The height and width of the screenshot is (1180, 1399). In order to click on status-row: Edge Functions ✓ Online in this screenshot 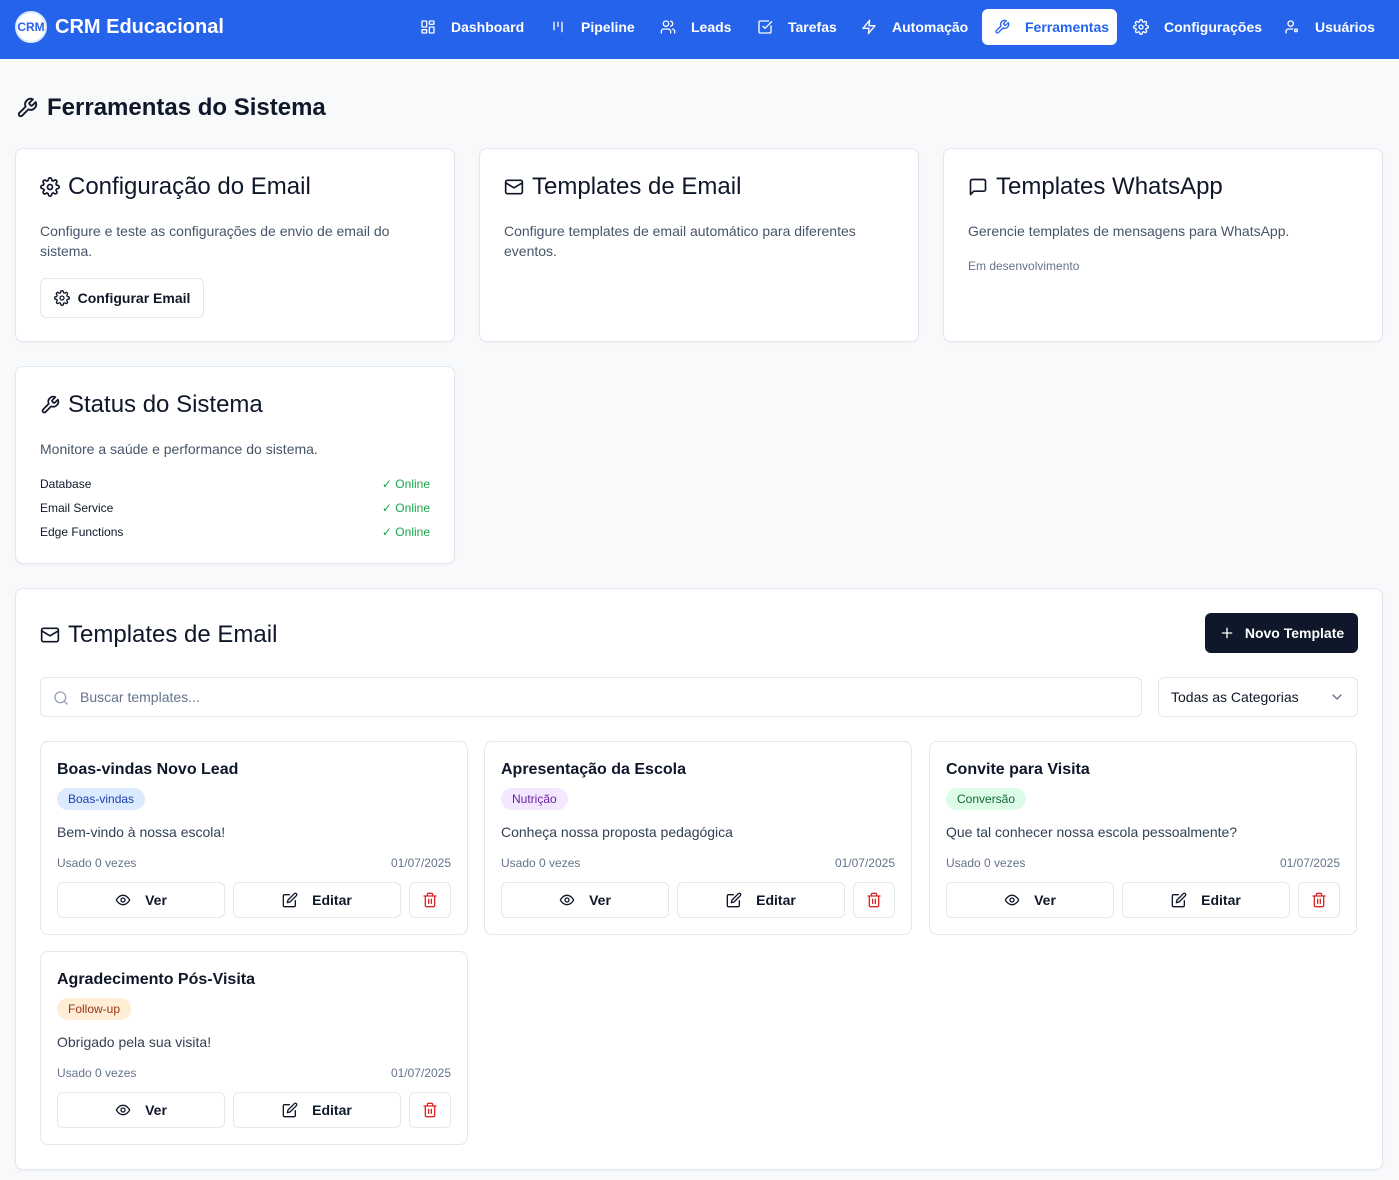, I will do `click(235, 532)`.